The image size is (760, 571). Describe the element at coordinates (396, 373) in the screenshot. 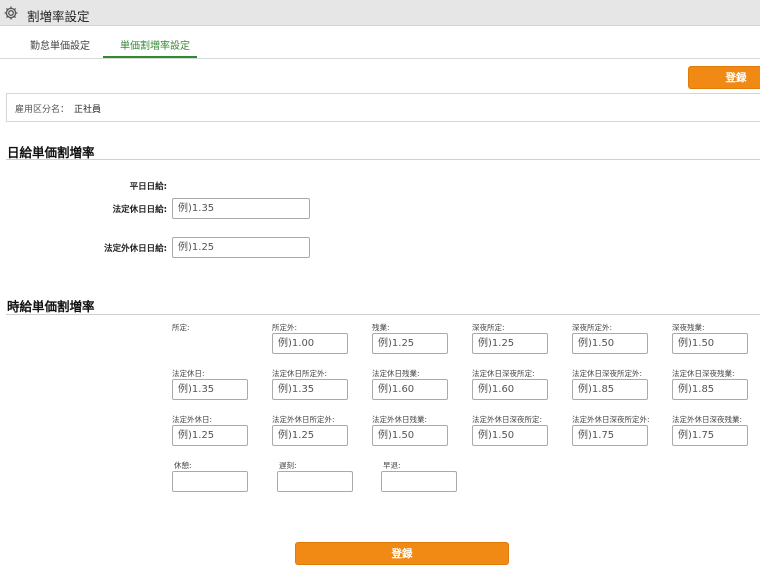

I see `hourly-label-legal-holiday-overtime: 法定休日残業:` at that location.